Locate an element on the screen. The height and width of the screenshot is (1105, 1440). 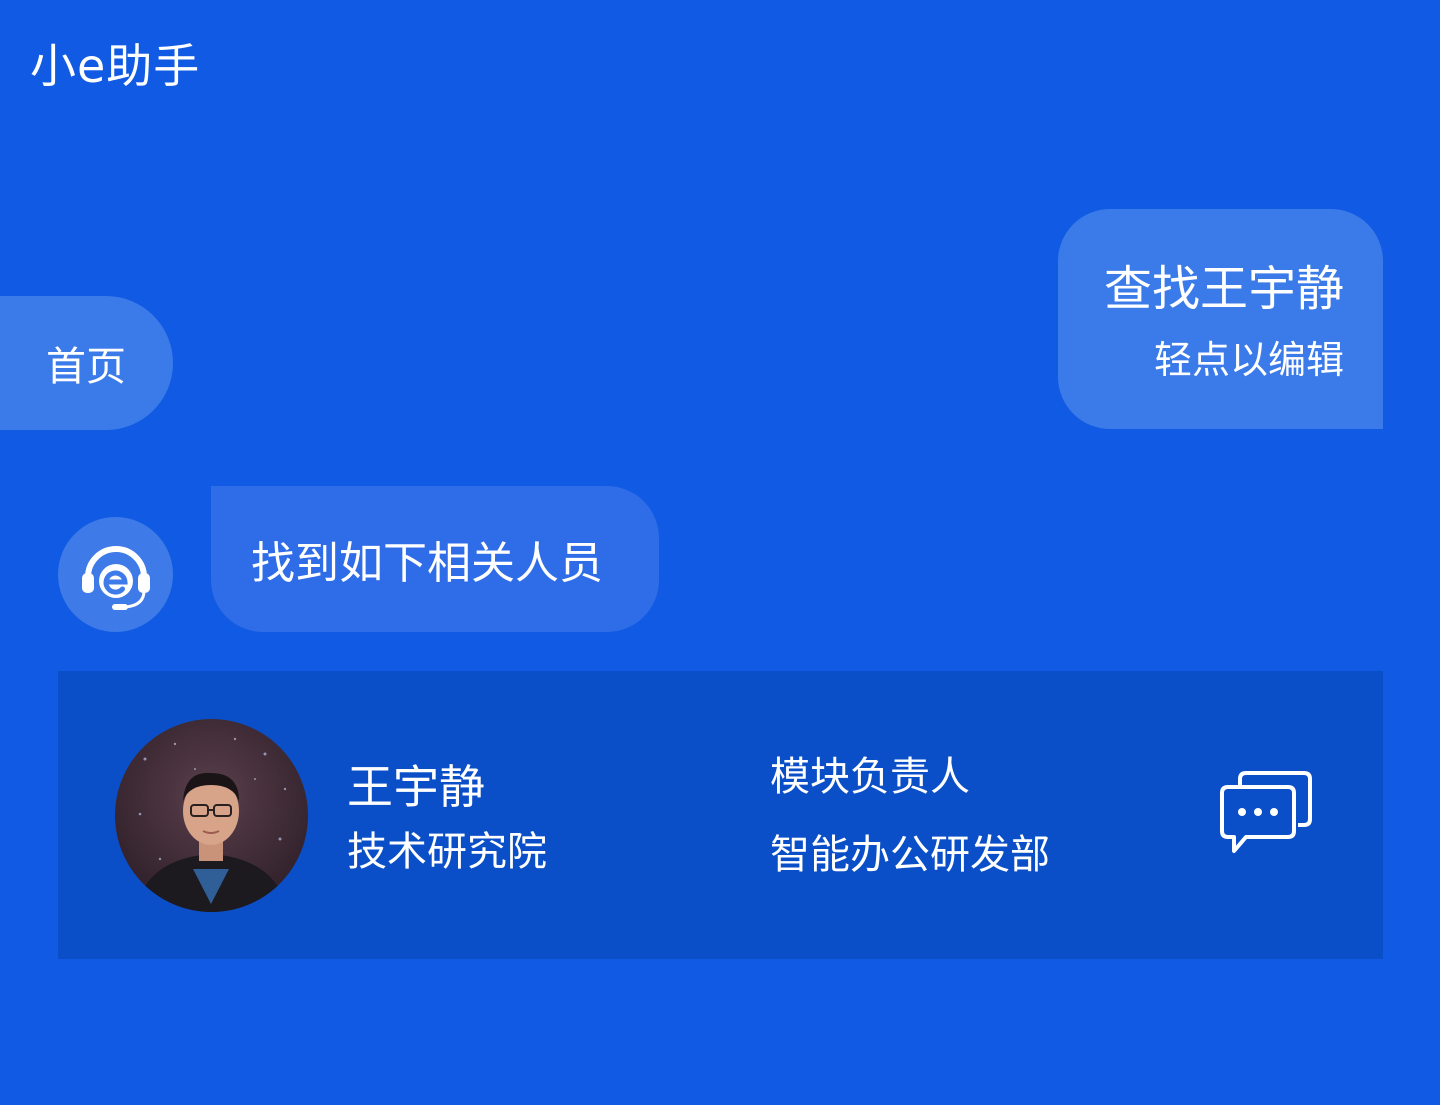
send-message-button is located at coordinates (1268, 814).